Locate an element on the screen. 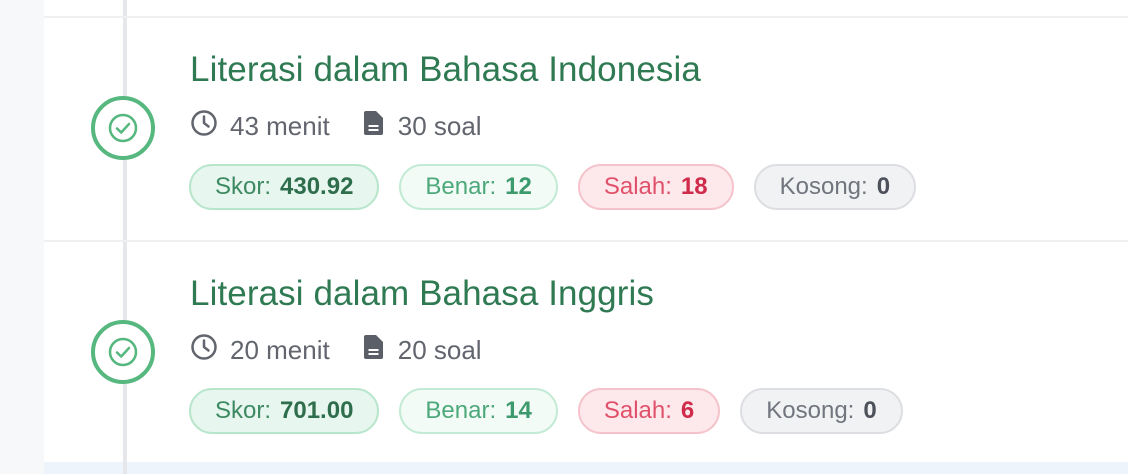 The image size is (1128, 474). correct-value: 12 is located at coordinates (518, 186).